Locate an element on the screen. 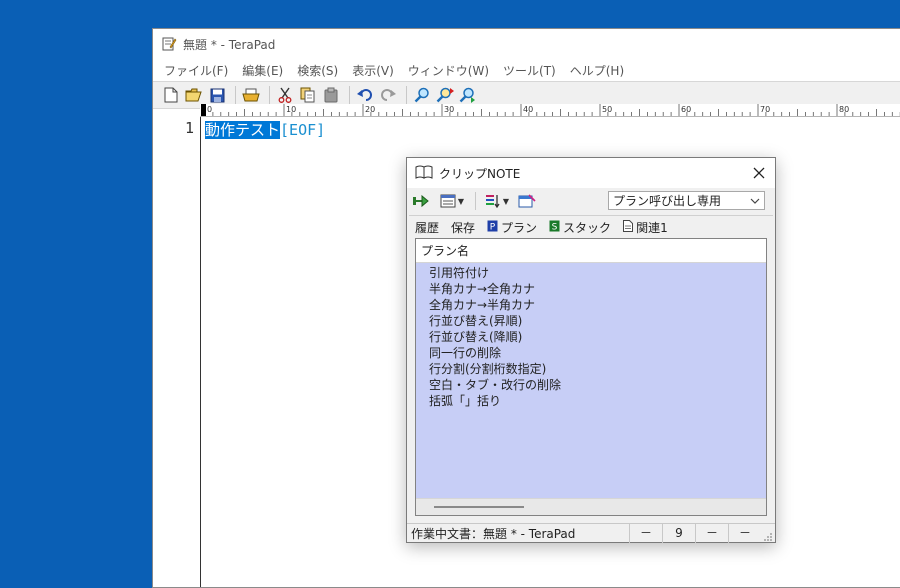 The width and height of the screenshot is (900, 588). status-document: 作業中文書：無題 * - TeraPad is located at coordinates (493, 534).